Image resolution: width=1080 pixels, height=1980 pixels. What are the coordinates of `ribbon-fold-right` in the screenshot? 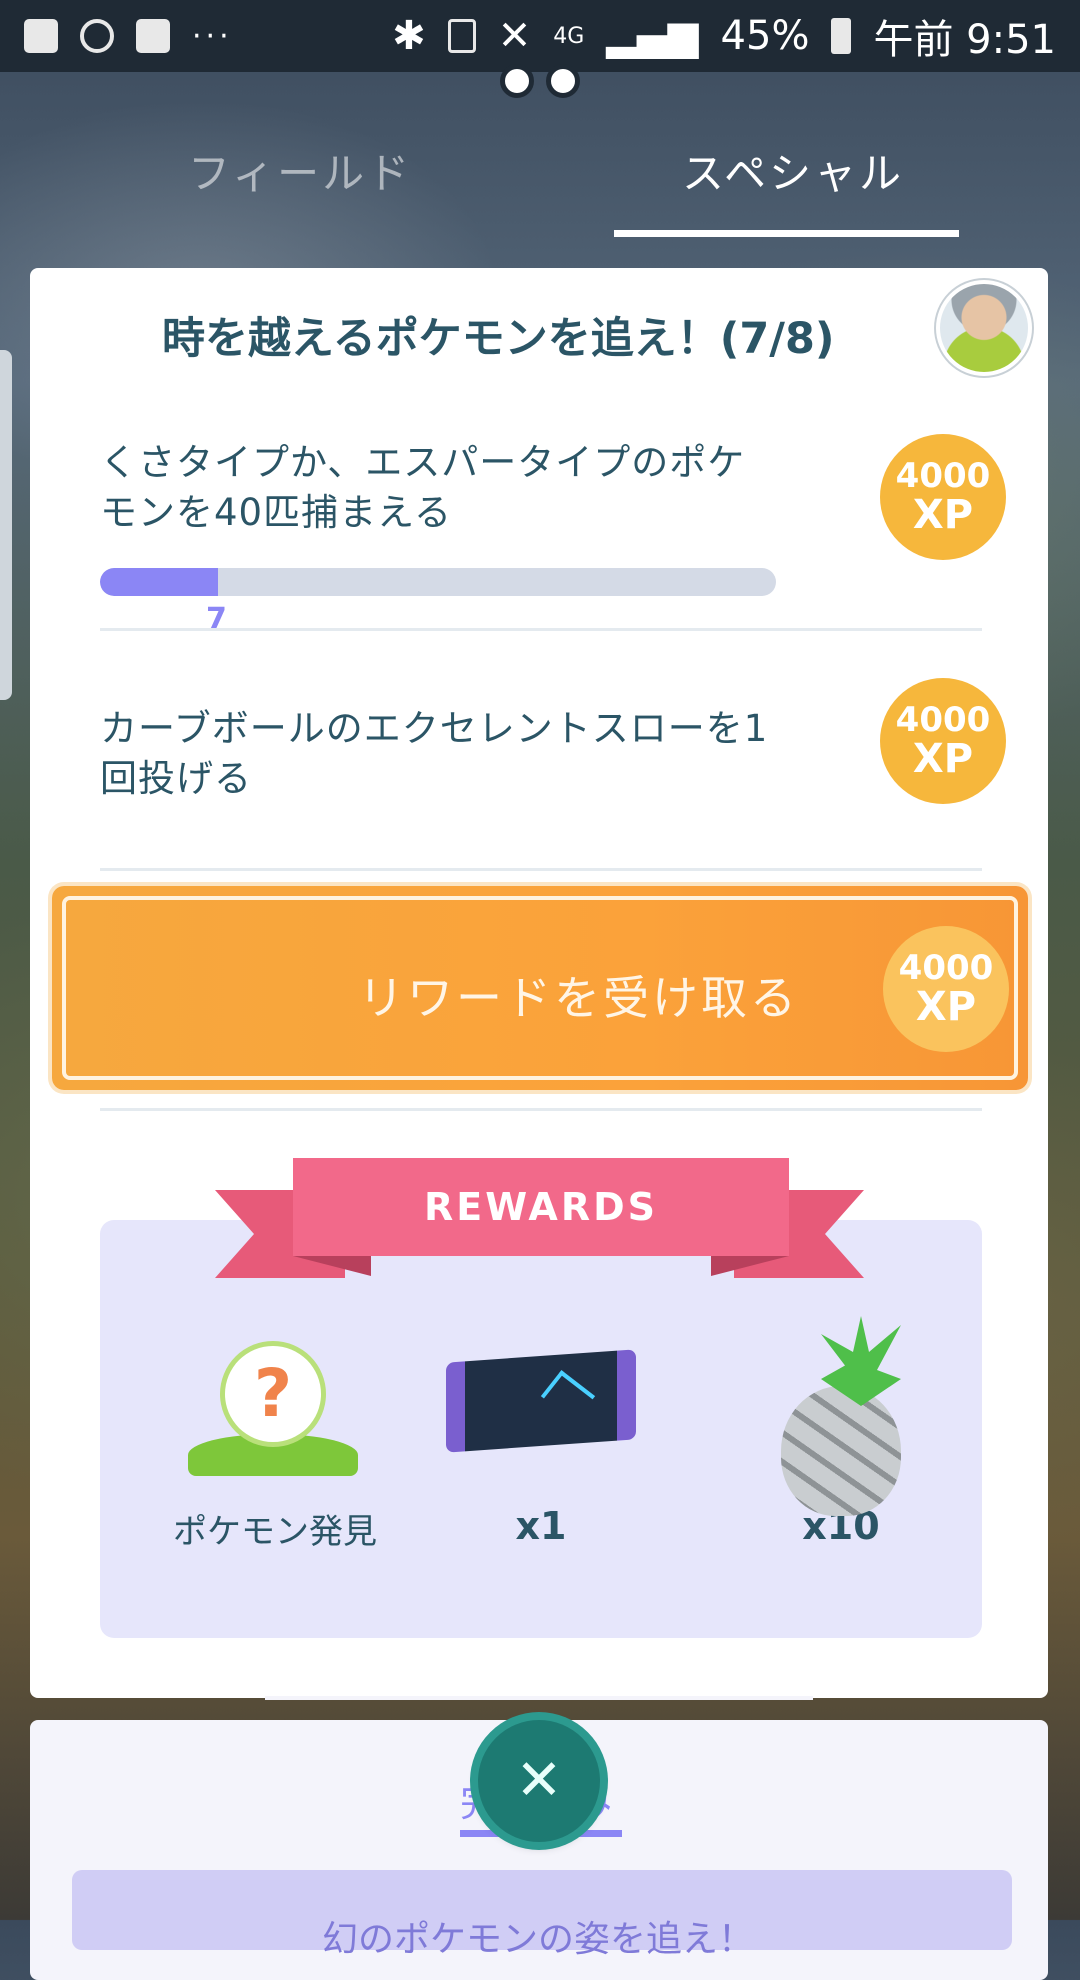 It's located at (750, 1266).